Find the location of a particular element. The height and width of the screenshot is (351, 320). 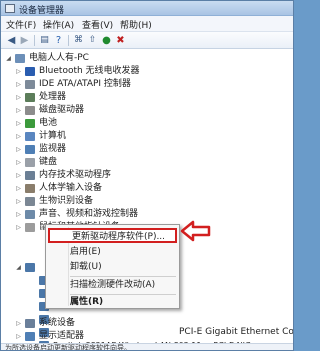

toolbar: ◀ ▶ ▤ ? ⌘ ⇧ ● ✖ is located at coordinates (147, 40).